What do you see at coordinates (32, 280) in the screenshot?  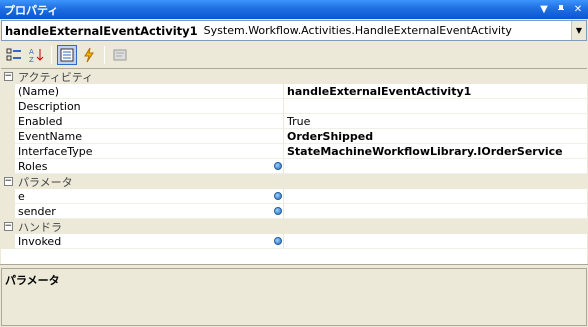 I see `description-title: パラメータ` at bounding box center [32, 280].